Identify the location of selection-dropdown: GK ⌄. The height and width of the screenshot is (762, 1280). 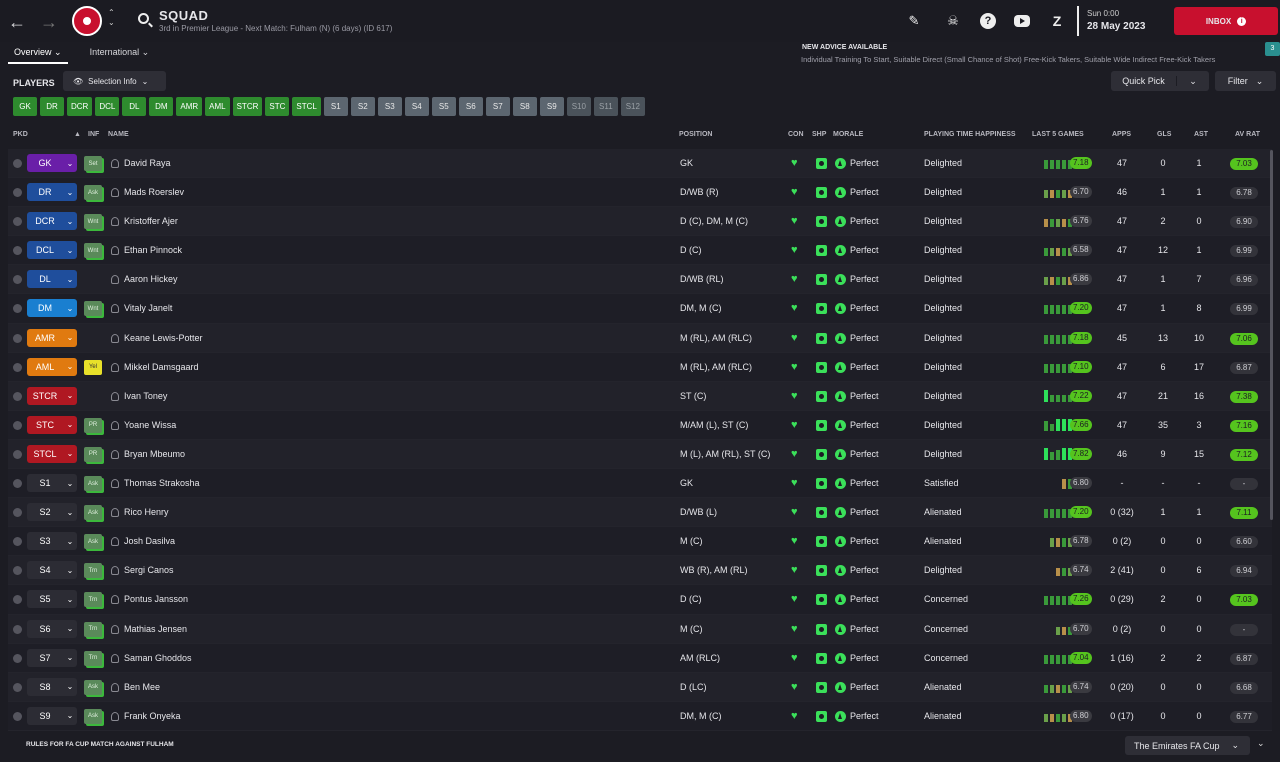
(52, 163).